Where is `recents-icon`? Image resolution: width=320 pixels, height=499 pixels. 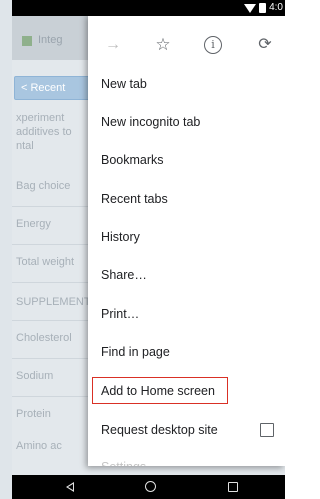
recents-icon is located at coordinates (233, 487).